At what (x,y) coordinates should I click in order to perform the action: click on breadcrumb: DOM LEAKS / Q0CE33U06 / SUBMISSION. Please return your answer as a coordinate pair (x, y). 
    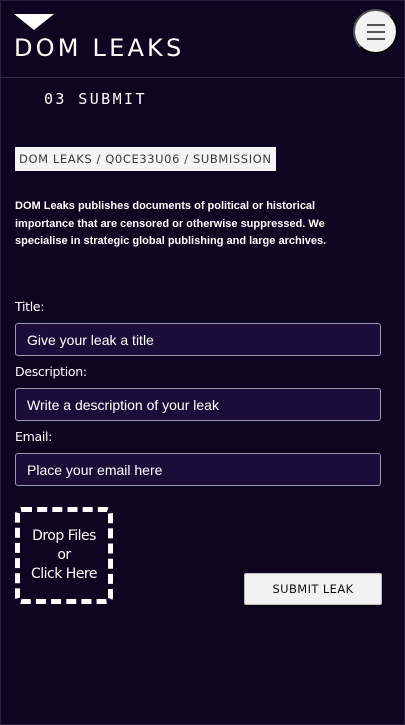
    Looking at the image, I should click on (145, 159).